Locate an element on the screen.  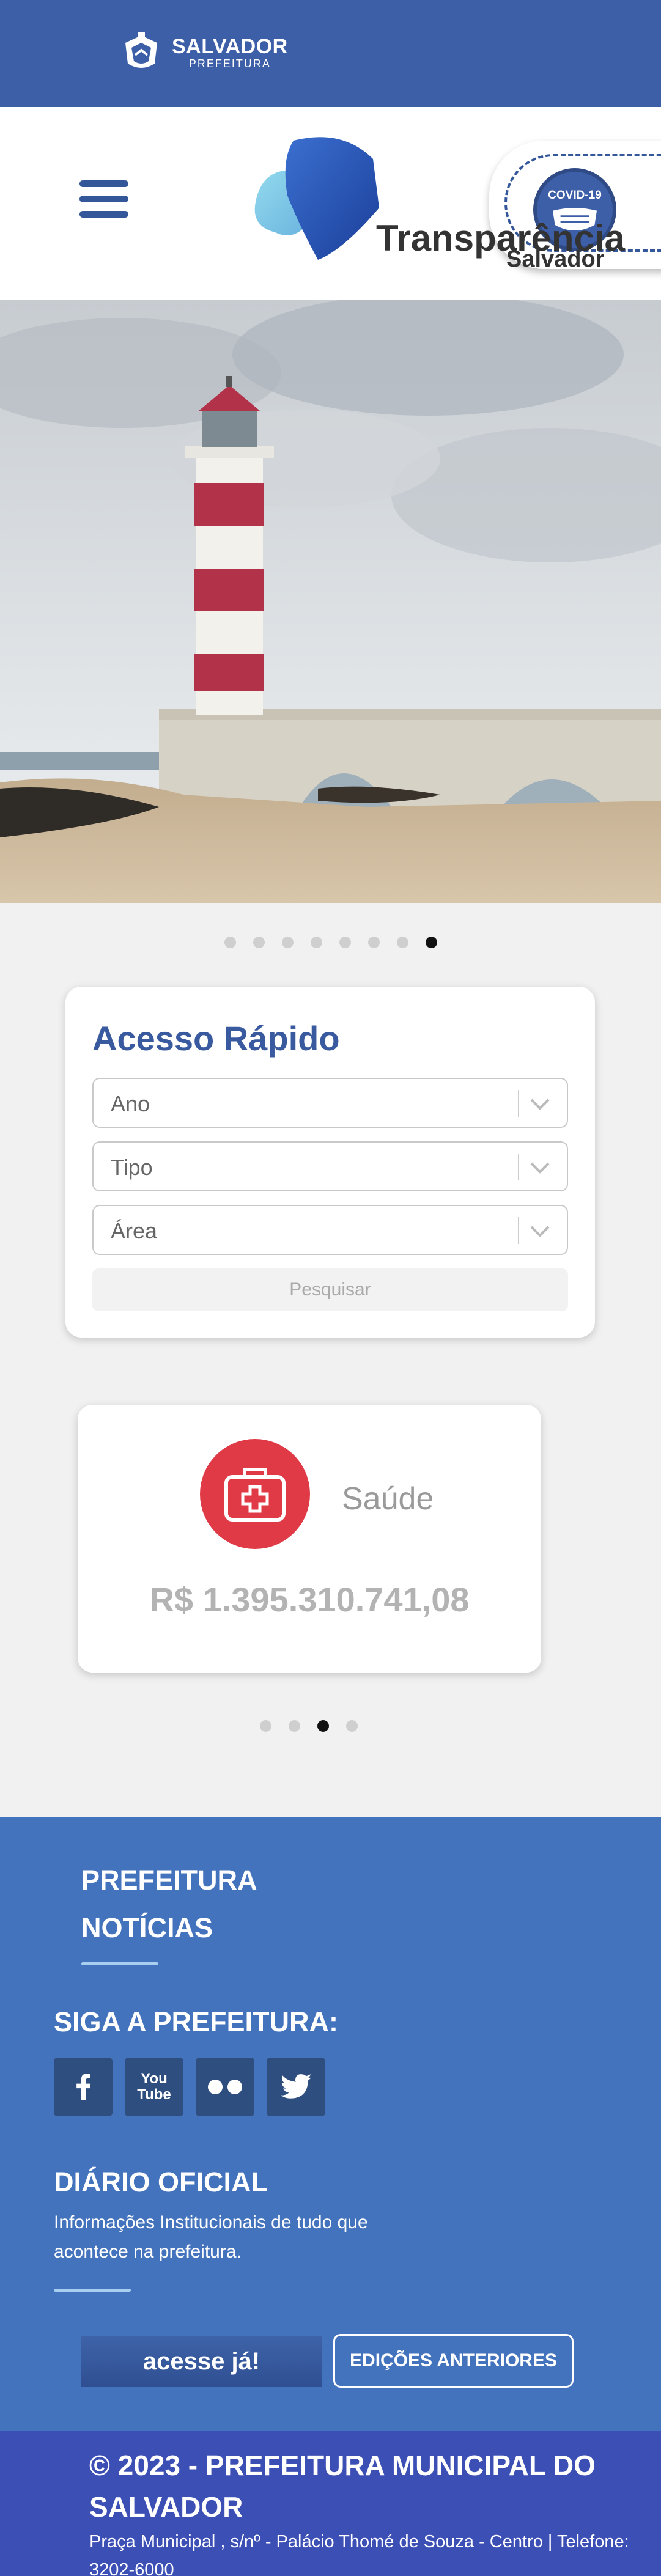
header: COVID-19 Transparência Salvador is located at coordinates (330, 203).